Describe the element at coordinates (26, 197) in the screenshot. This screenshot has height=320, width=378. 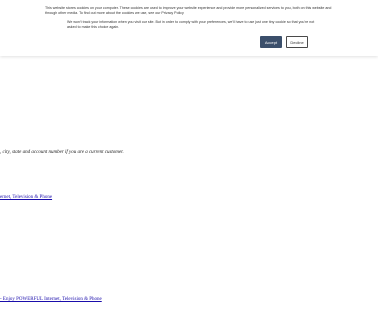
I see `internet-tv-phone-link: ernet, Television & Phone` at that location.